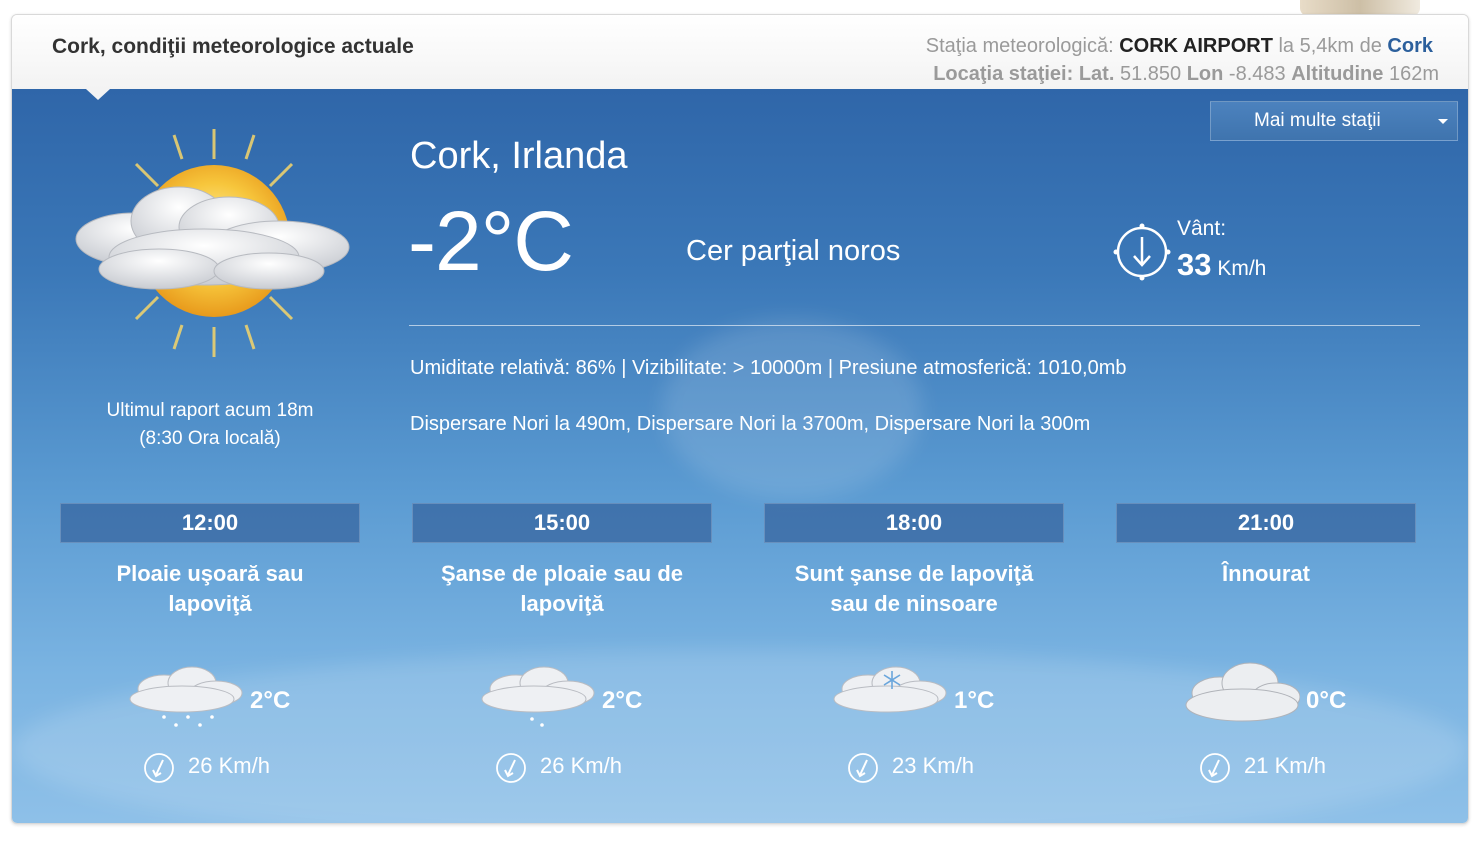 This screenshot has width=1480, height=848. Describe the element at coordinates (210, 410) in the screenshot. I see `last-report-time: Ultimul raport acum 18m` at that location.